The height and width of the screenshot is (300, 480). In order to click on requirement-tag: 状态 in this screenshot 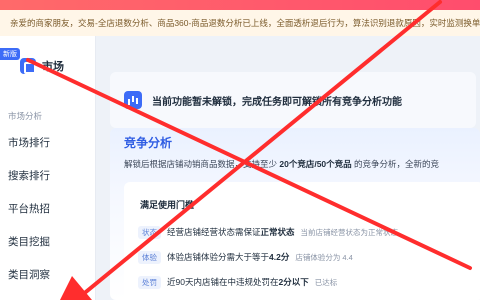, I will do `click(149, 232)`.